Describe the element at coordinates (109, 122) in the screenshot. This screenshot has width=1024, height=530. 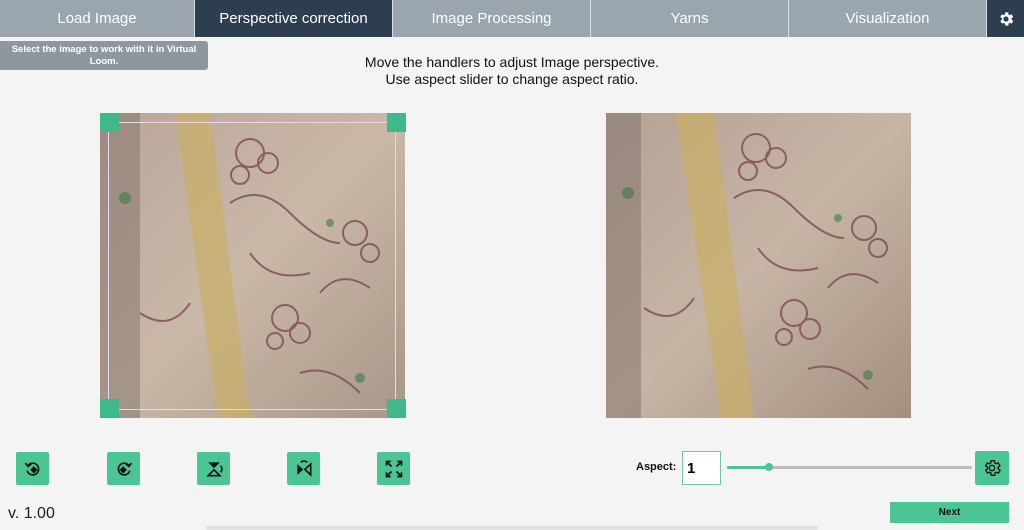
I see `handle-top-left` at that location.